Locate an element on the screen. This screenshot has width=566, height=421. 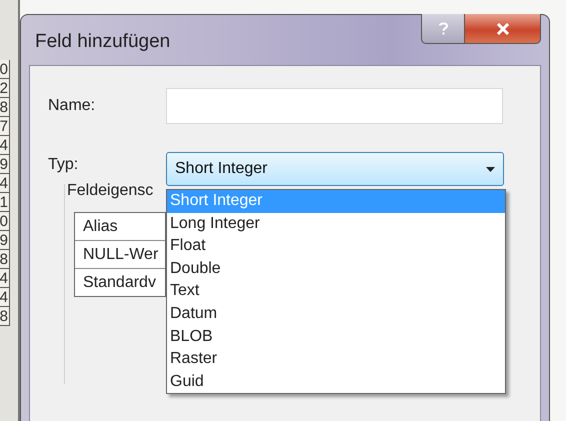
dropdown-option: Text is located at coordinates (336, 291).